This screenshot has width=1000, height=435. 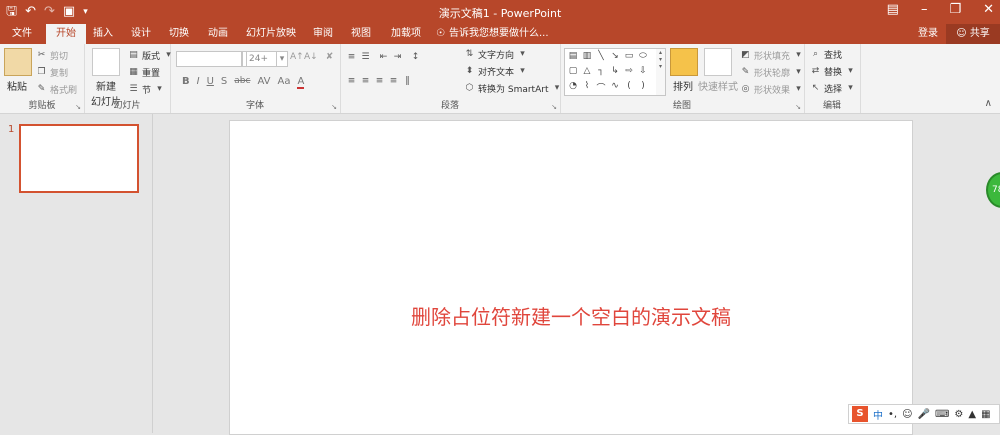 I want to click on font-name-select, so click(x=209, y=59).